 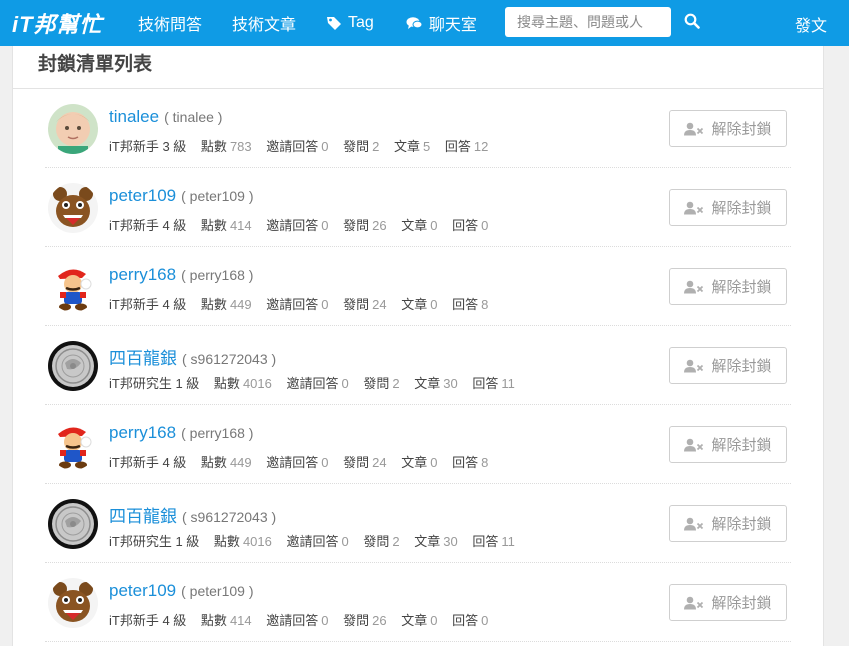 I want to click on questions-value: 26, so click(x=379, y=620).